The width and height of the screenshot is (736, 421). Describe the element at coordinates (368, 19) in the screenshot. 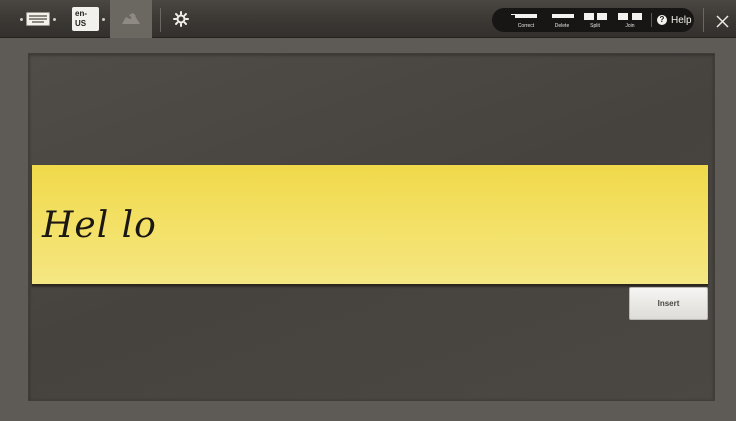

I see `top-toolbar: en-US Correct Delete Split Join ? Help` at that location.